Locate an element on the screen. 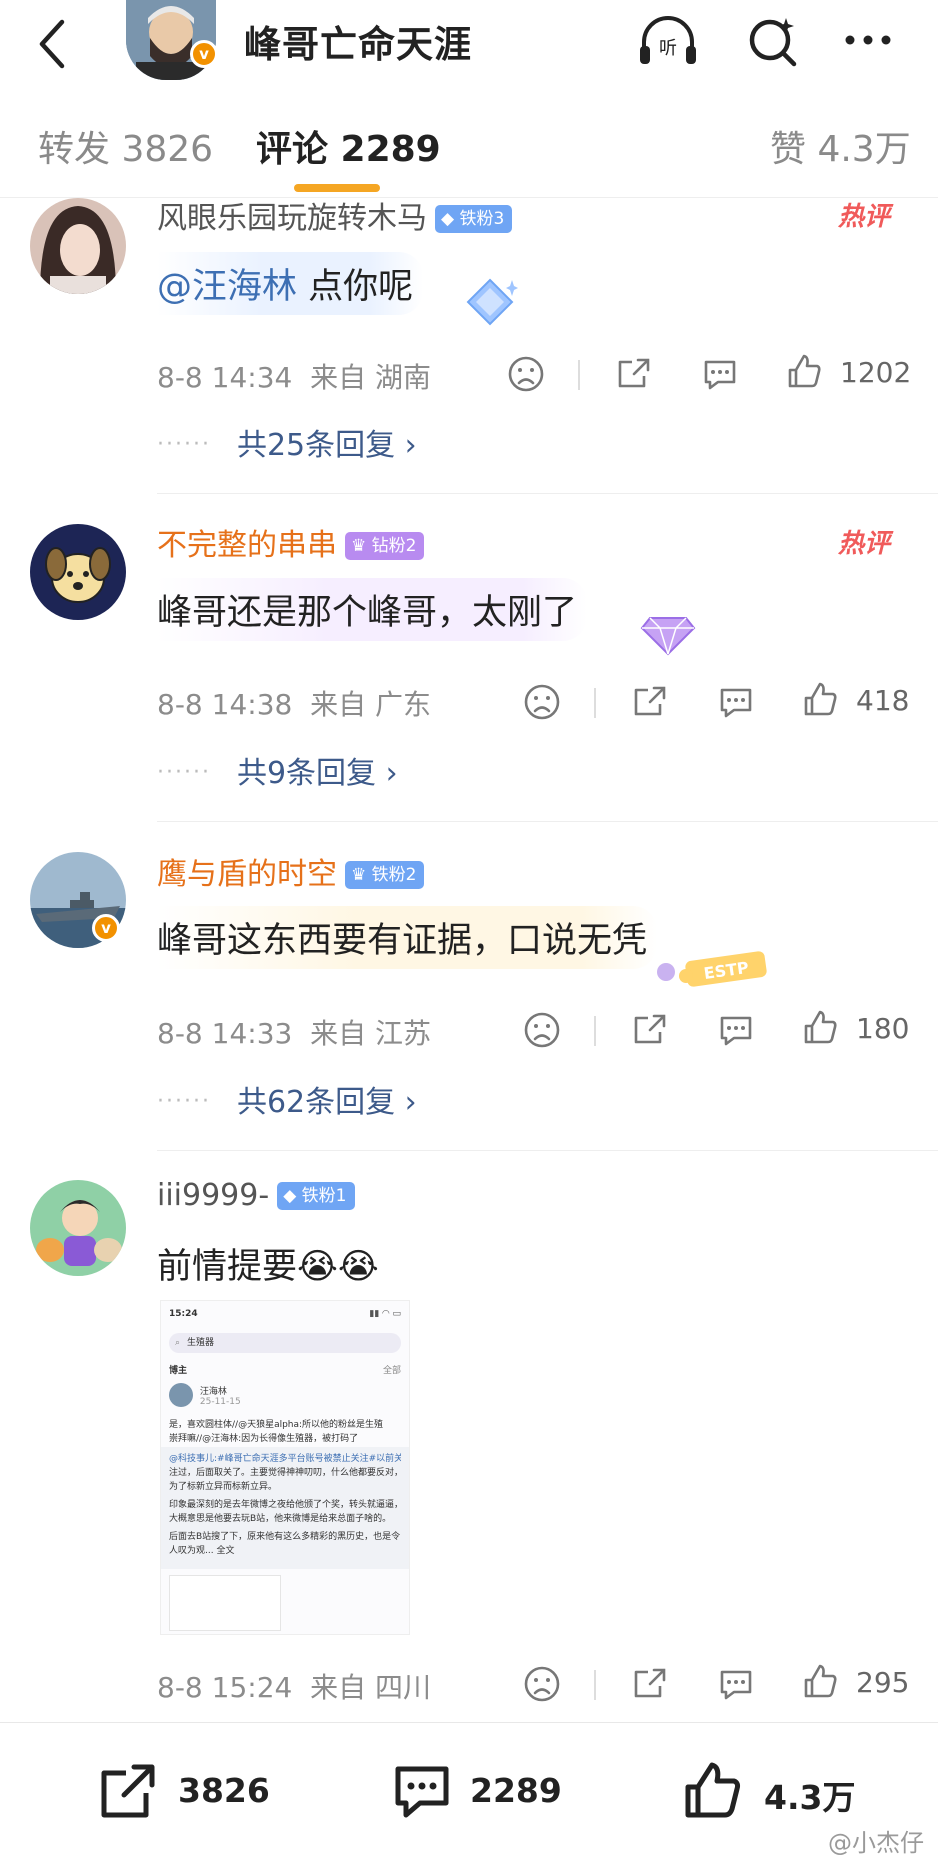 The width and height of the screenshot is (938, 1859). comment-icon is located at coordinates (422, 1792).